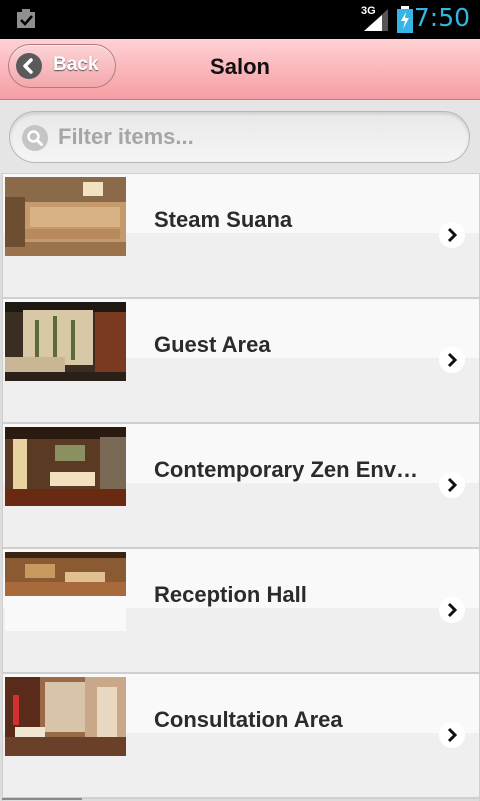  I want to click on header-bar: Back Salon, so click(240, 69).